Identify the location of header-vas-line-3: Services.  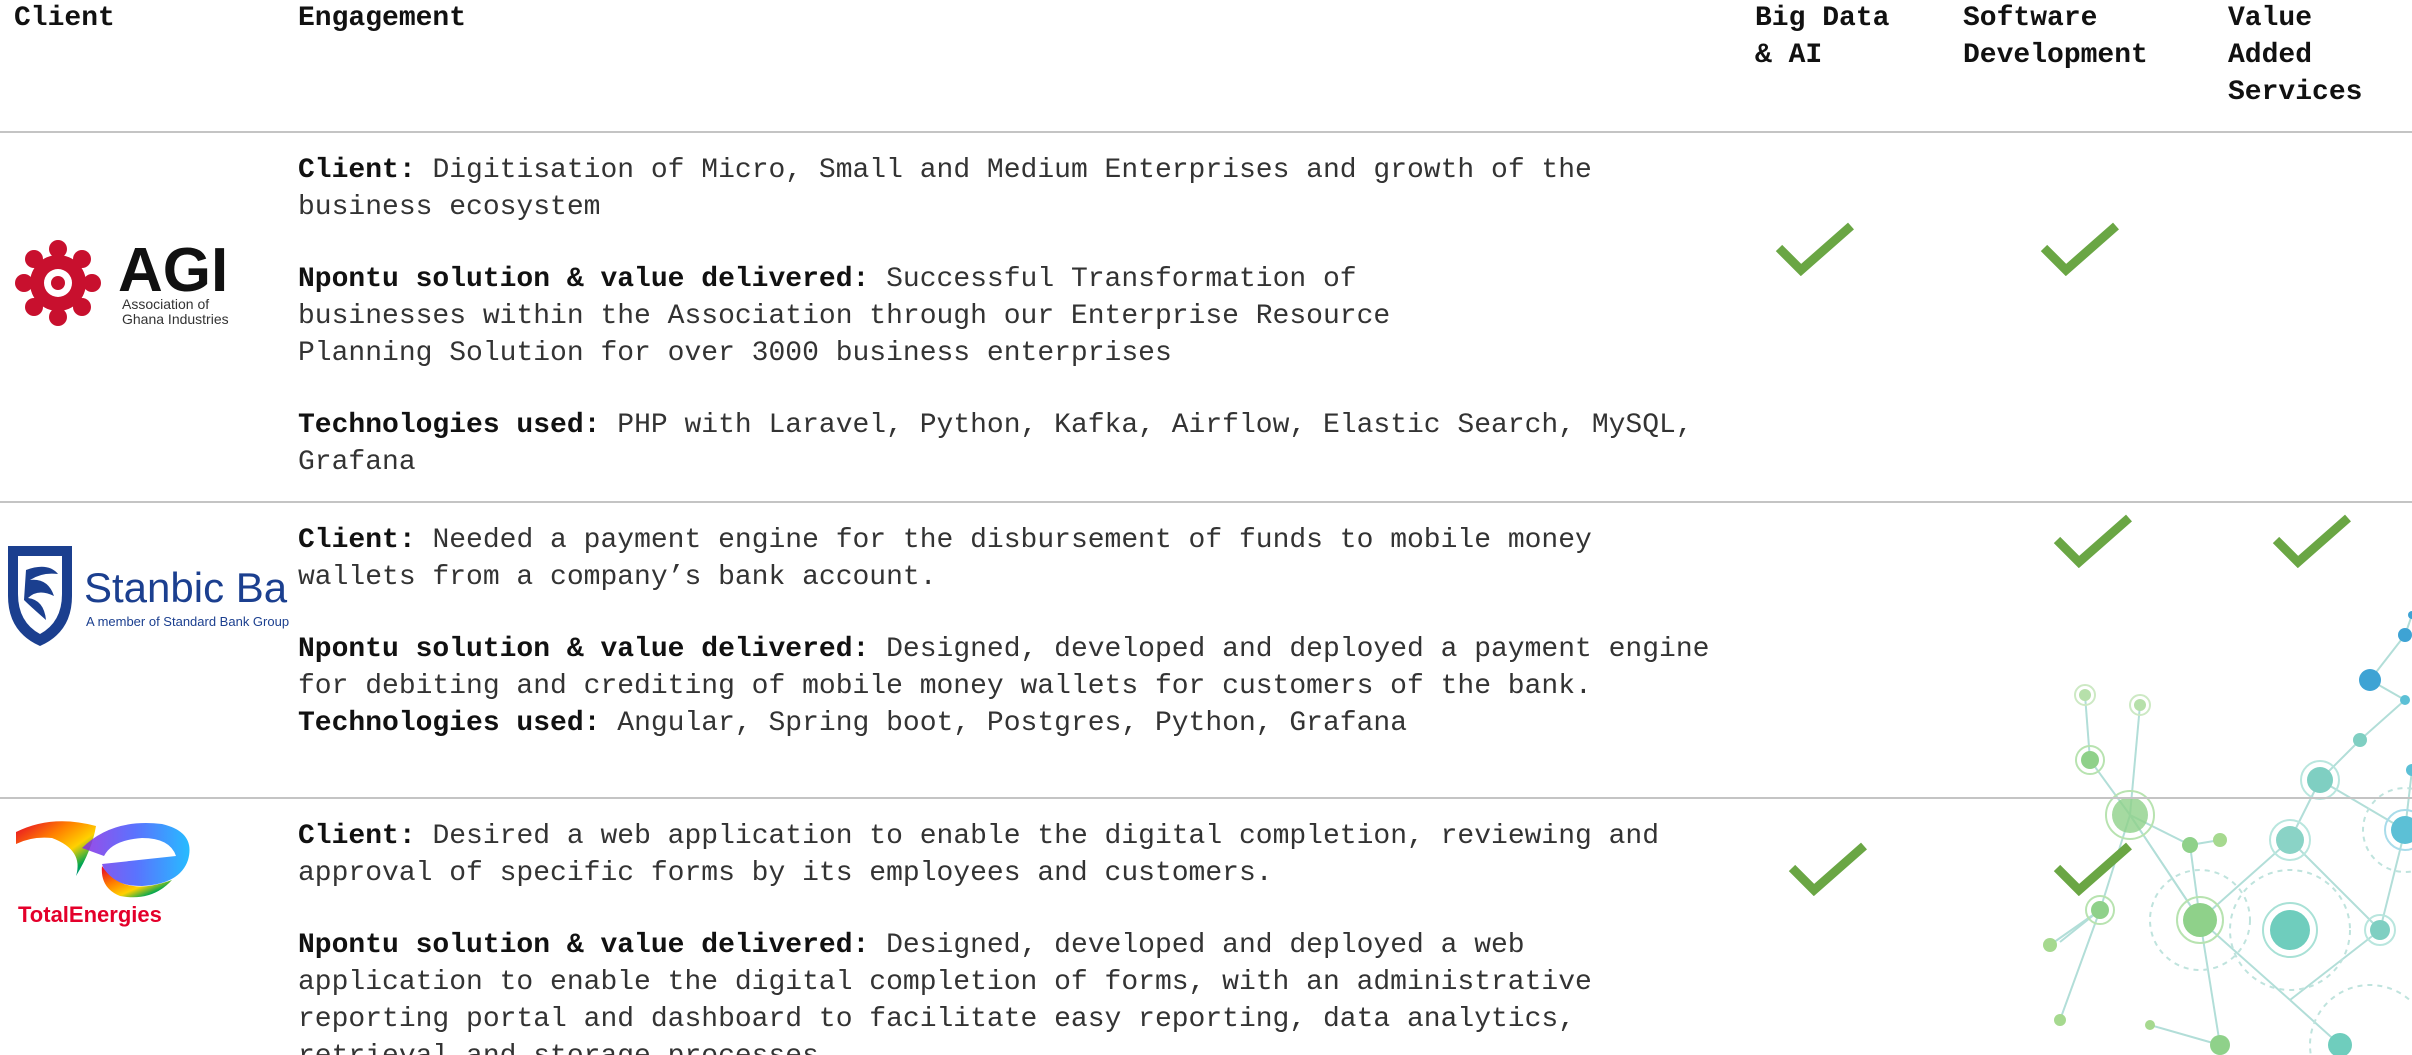
(2295, 92).